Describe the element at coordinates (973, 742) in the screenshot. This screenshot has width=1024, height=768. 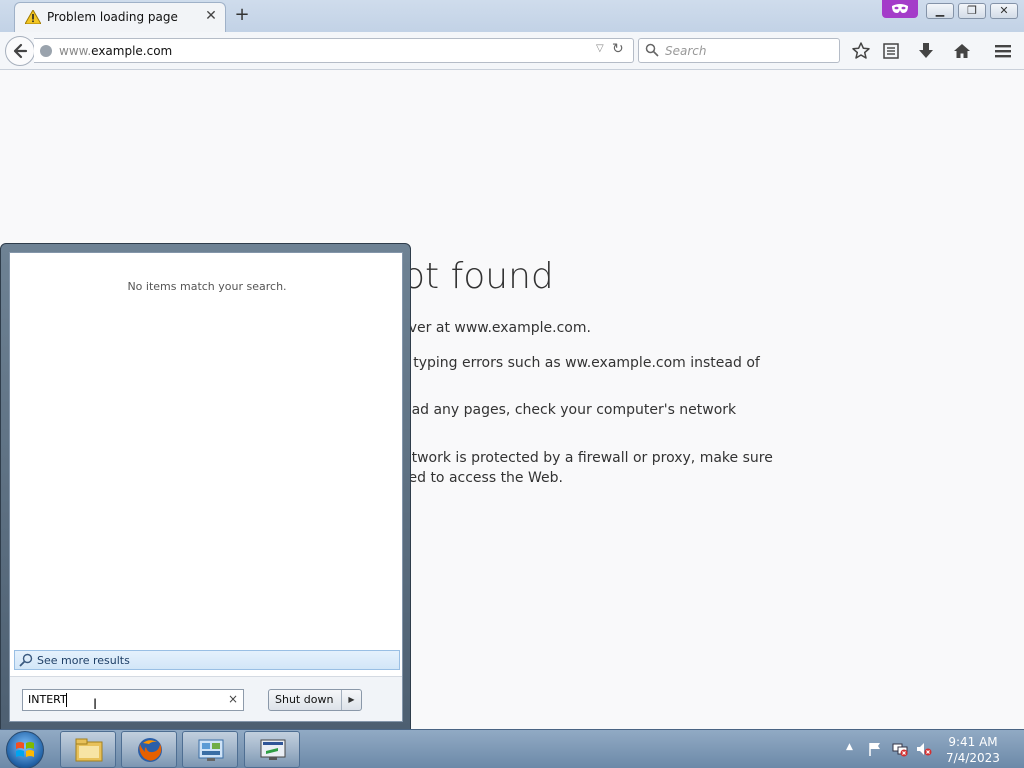
I see `clock-time: 9:41 AM` at that location.